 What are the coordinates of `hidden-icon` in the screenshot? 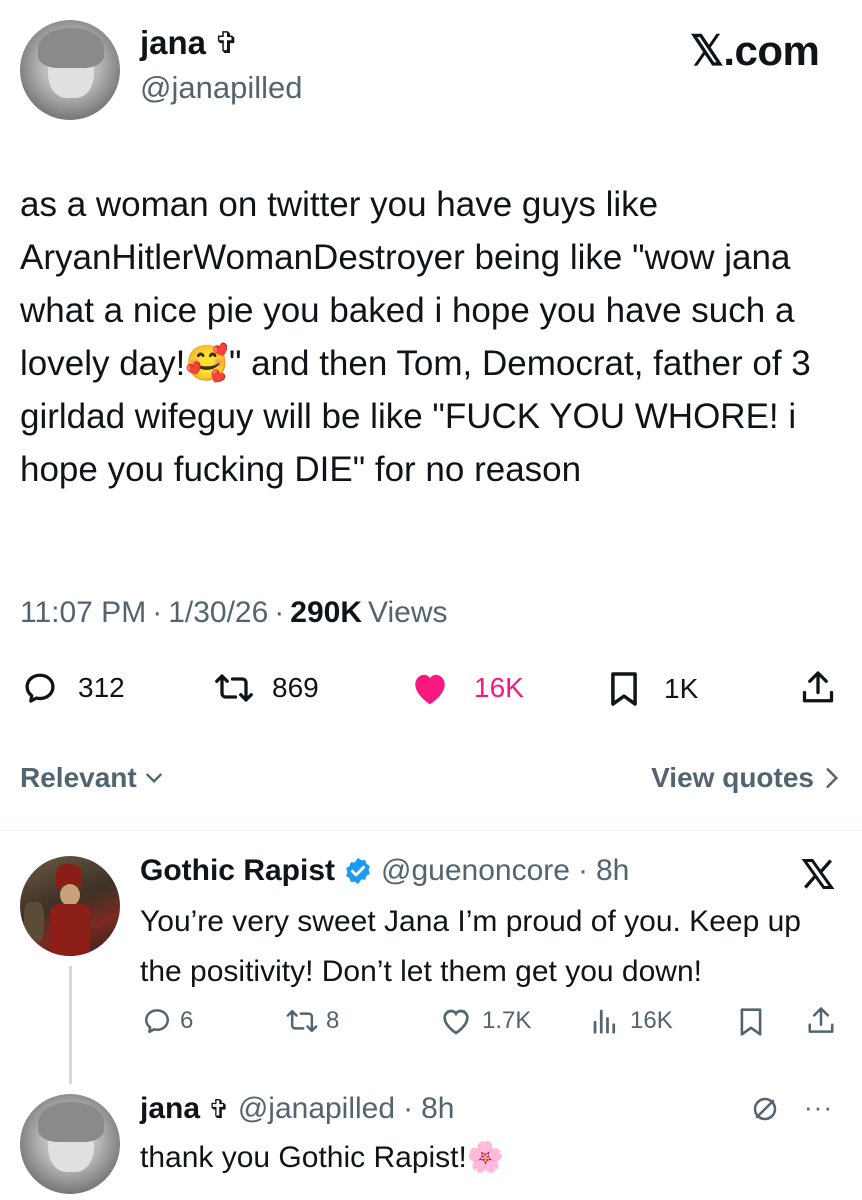 It's located at (765, 1109).